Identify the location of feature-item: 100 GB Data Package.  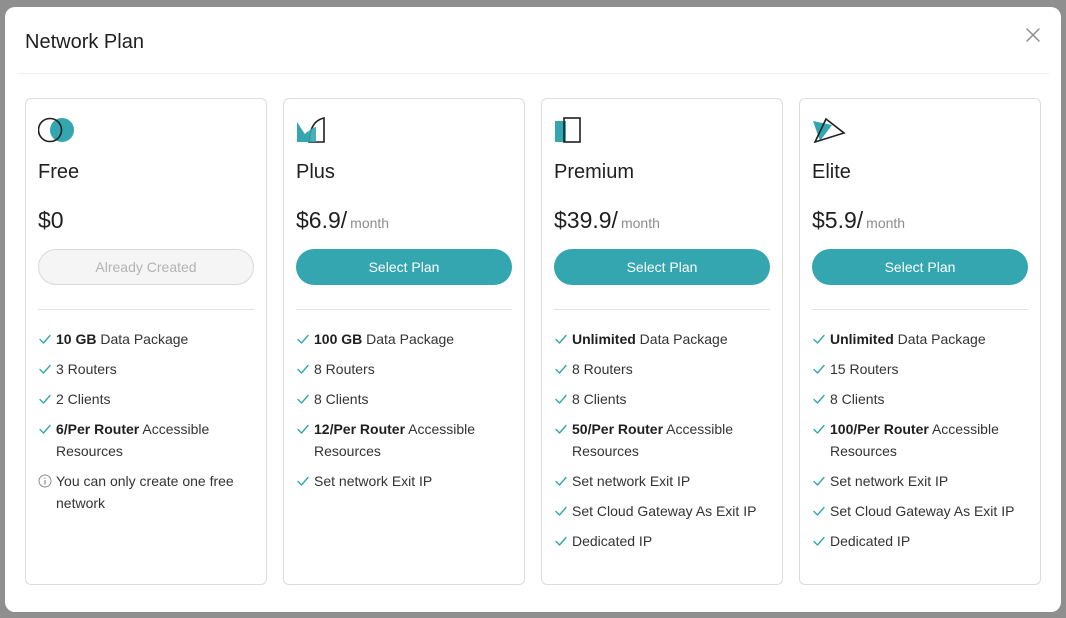
(404, 339).